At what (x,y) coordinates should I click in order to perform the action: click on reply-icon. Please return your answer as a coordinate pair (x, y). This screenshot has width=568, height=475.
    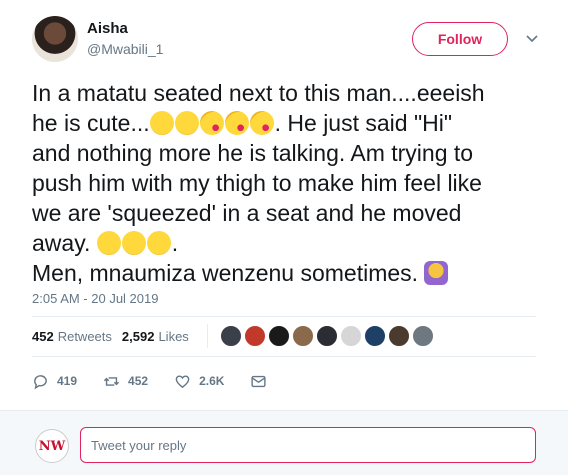
    Looking at the image, I should click on (40, 381).